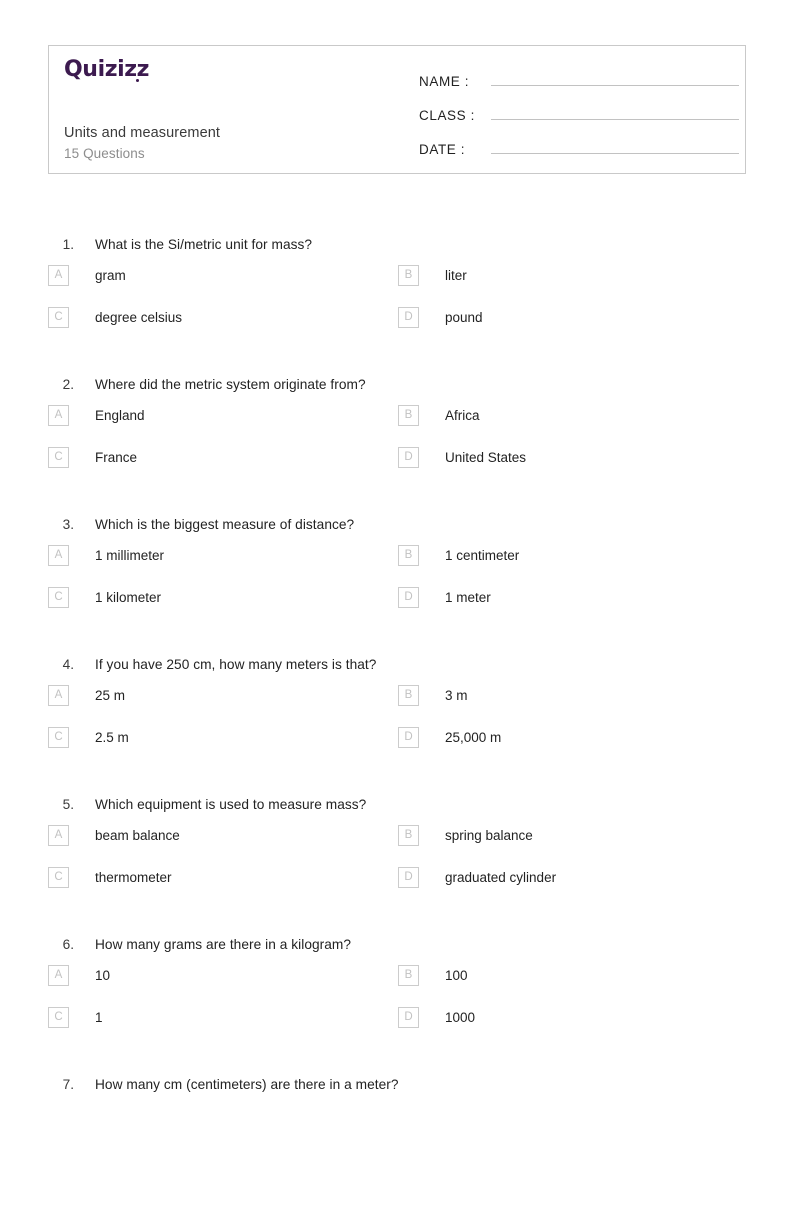  What do you see at coordinates (439, 415) in the screenshot?
I see `answer-option: B Africa` at bounding box center [439, 415].